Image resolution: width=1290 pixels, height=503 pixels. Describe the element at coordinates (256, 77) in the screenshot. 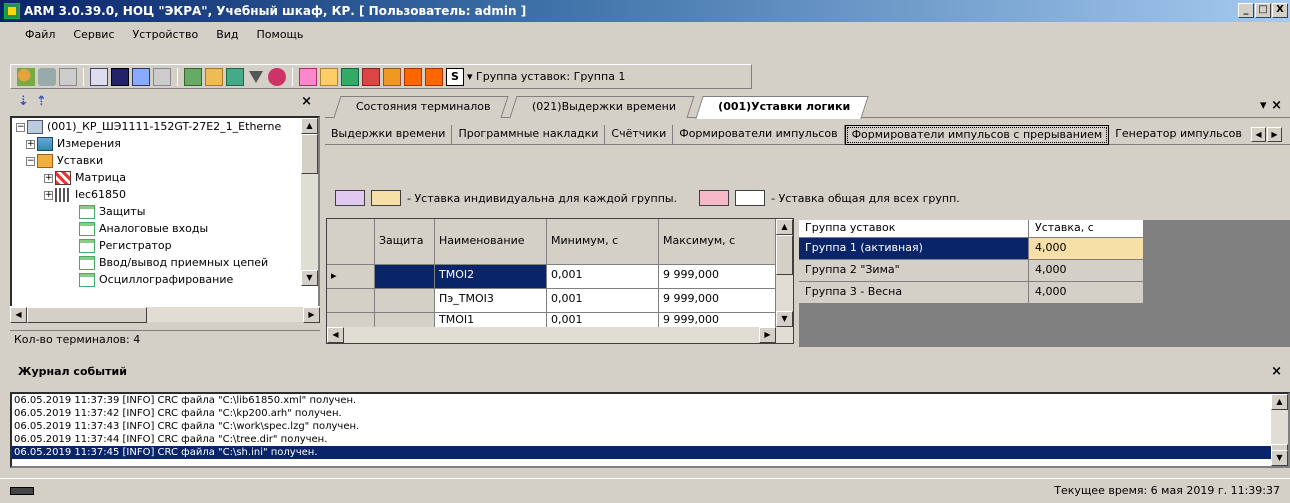

I see `filter-icon` at that location.